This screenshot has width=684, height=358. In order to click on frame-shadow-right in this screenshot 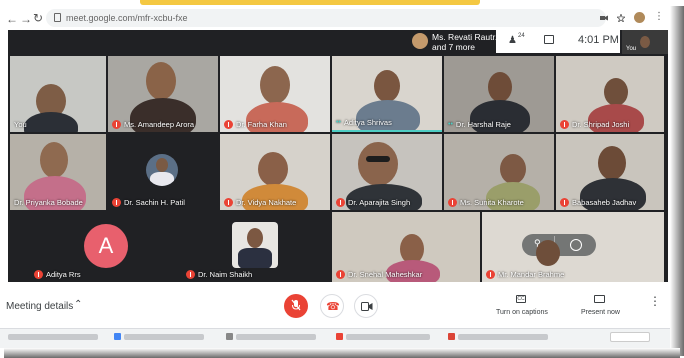, I will do `click(677, 181)`.